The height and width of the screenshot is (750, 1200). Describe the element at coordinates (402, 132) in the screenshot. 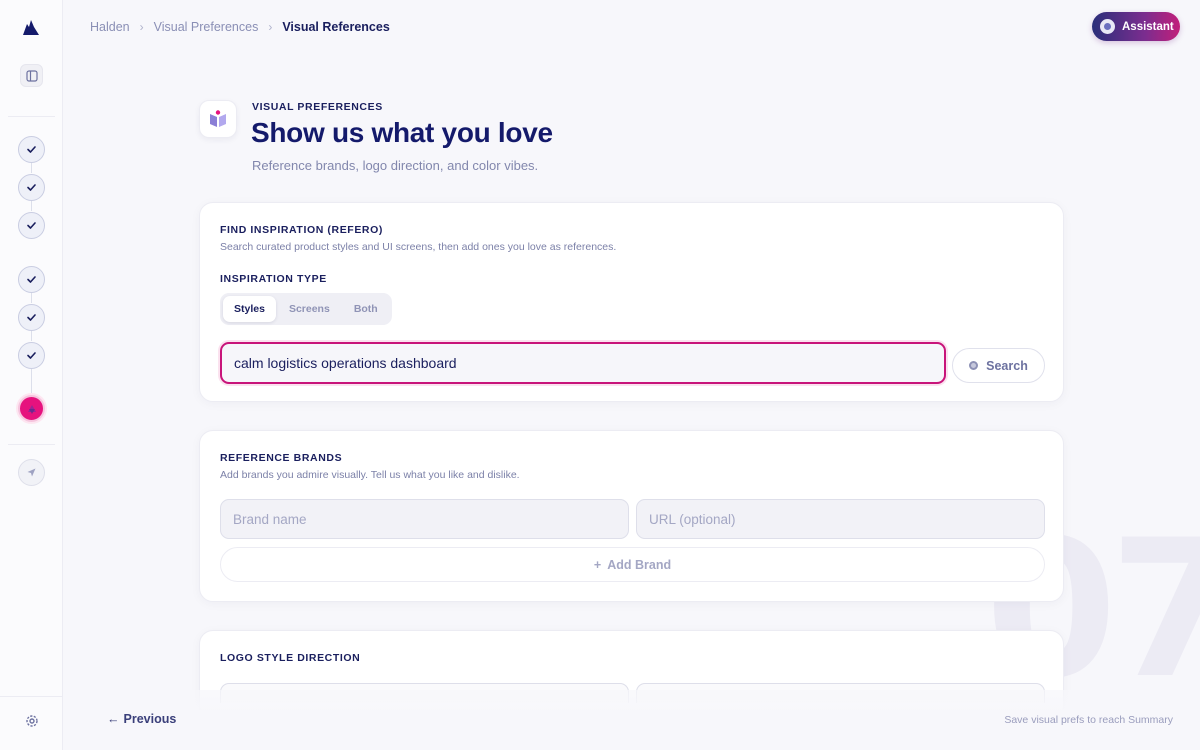

I see `page-title: Show us what you love` at that location.